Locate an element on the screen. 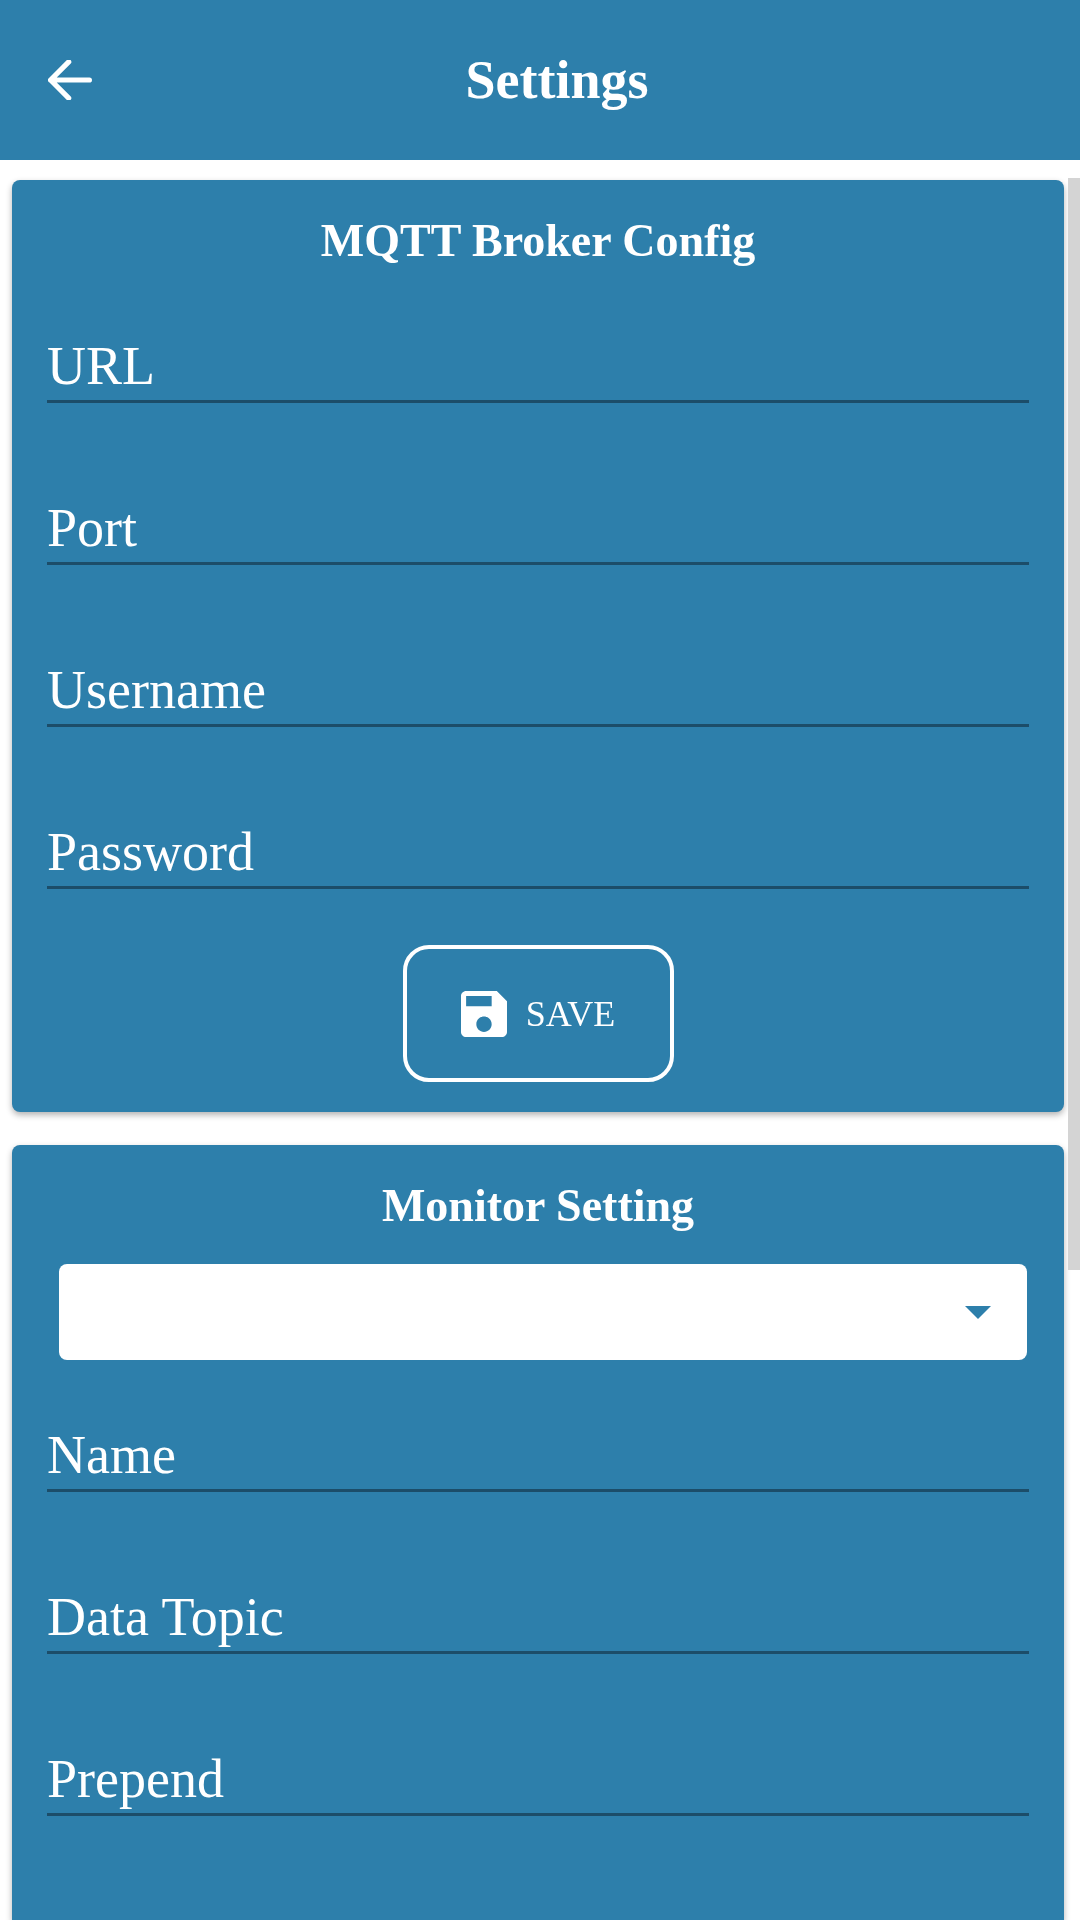 This screenshot has width=1080, height=1920. input-field: URL is located at coordinates (538, 367).